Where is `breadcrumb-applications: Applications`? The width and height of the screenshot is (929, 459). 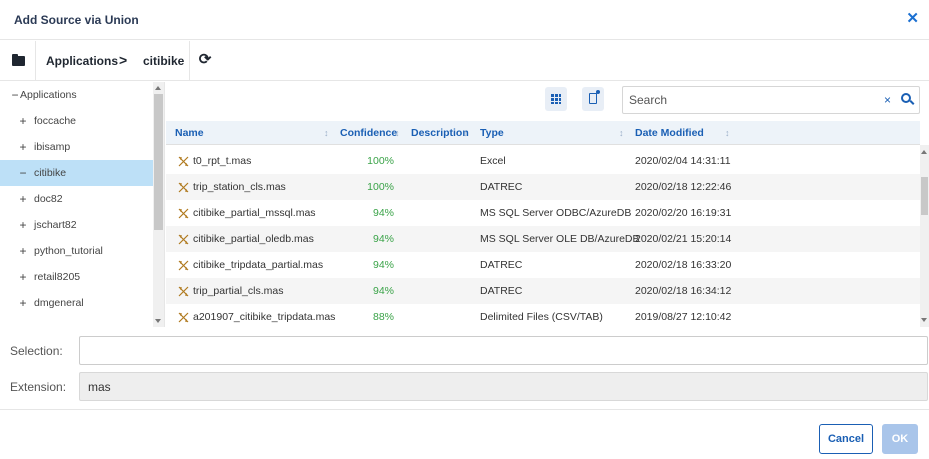
breadcrumb-applications: Applications is located at coordinates (82, 61).